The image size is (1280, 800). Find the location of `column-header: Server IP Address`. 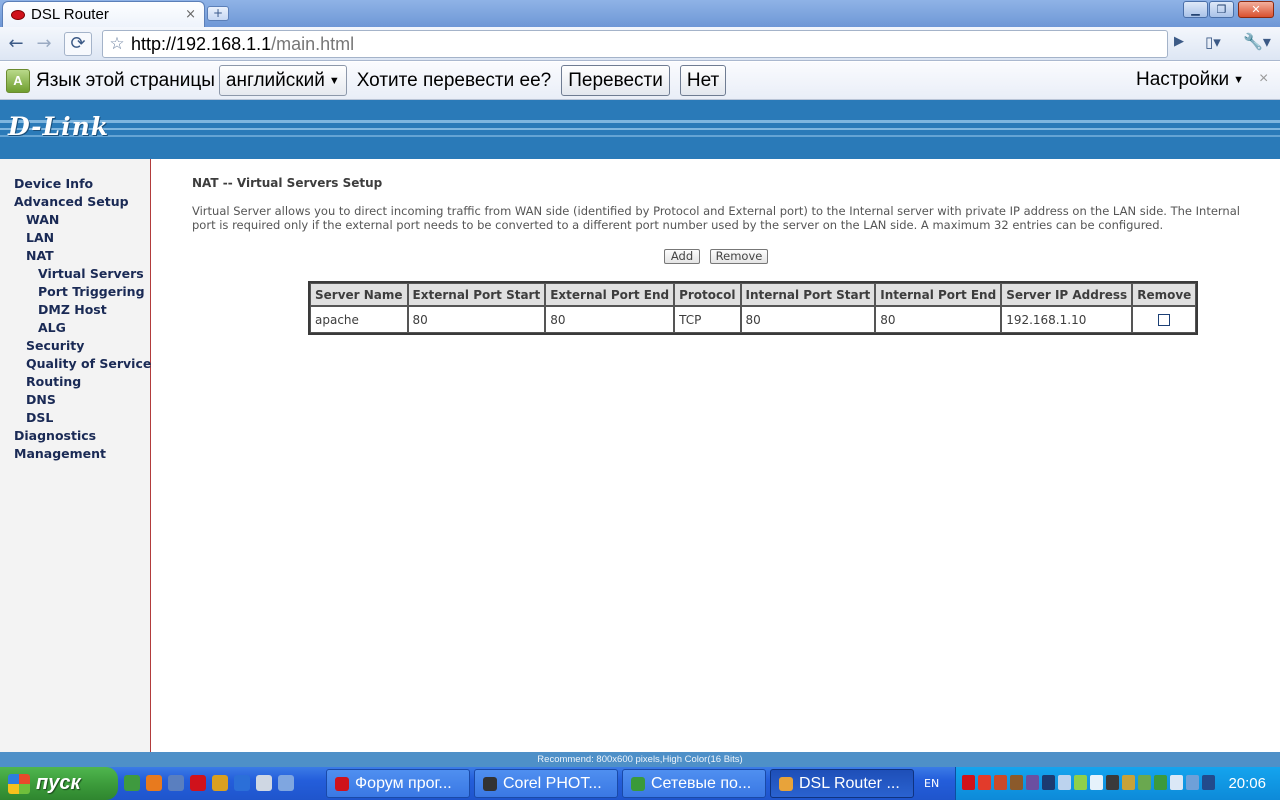

column-header: Server IP Address is located at coordinates (1067, 294).